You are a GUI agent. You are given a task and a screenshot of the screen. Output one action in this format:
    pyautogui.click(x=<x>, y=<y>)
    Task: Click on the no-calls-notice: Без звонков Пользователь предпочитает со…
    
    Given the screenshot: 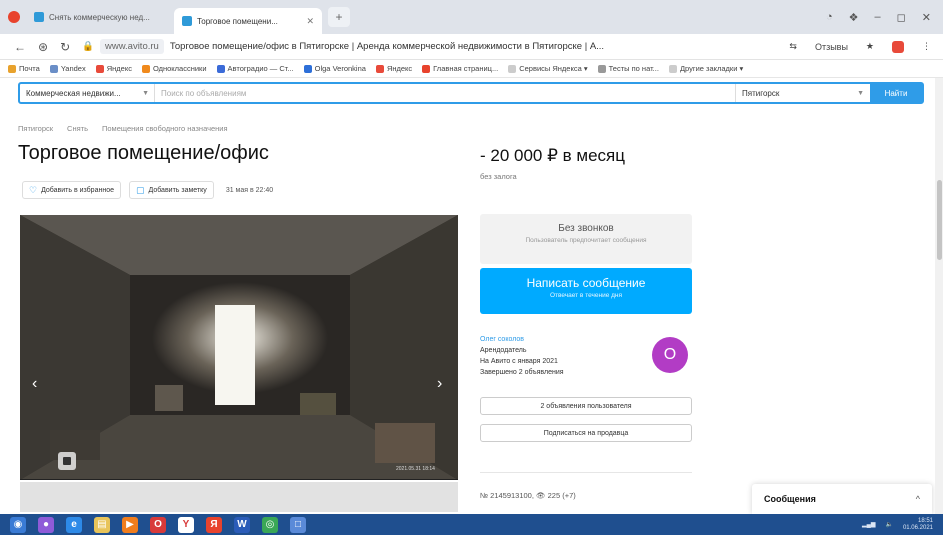 What is the action you would take?
    pyautogui.click(x=586, y=239)
    